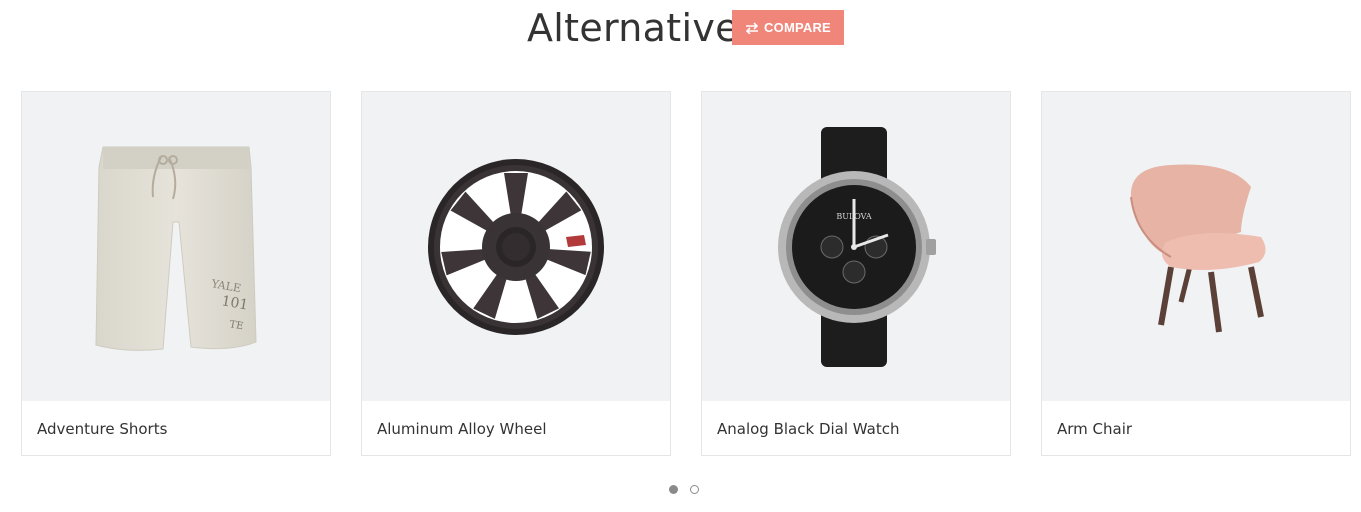 The width and height of the screenshot is (1361, 512). Describe the element at coordinates (854, 216) in the screenshot. I see `watch-brand: BULOVA` at that location.